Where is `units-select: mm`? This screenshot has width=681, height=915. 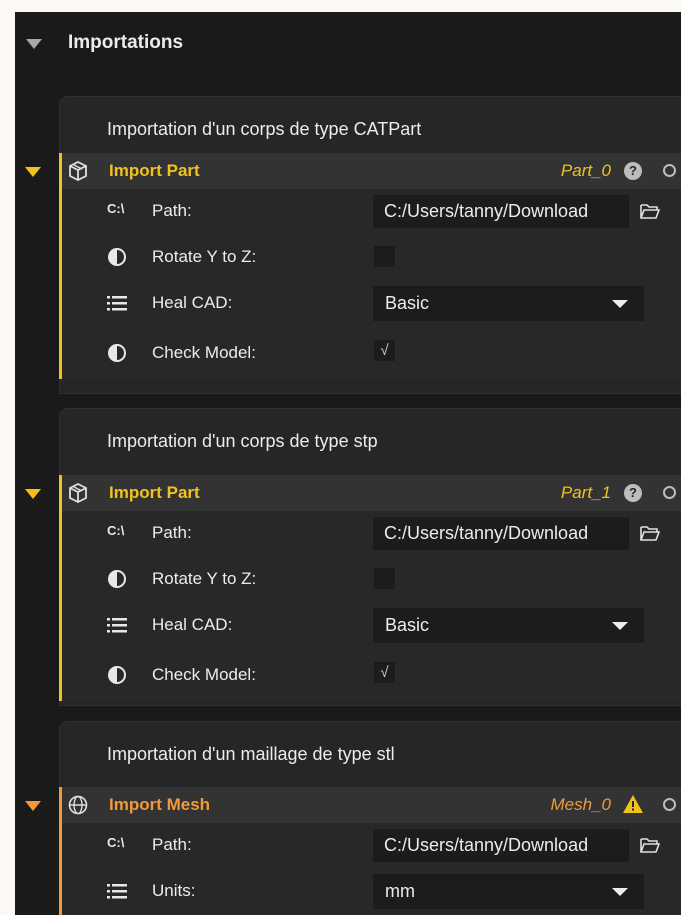
units-select: mm is located at coordinates (508, 891).